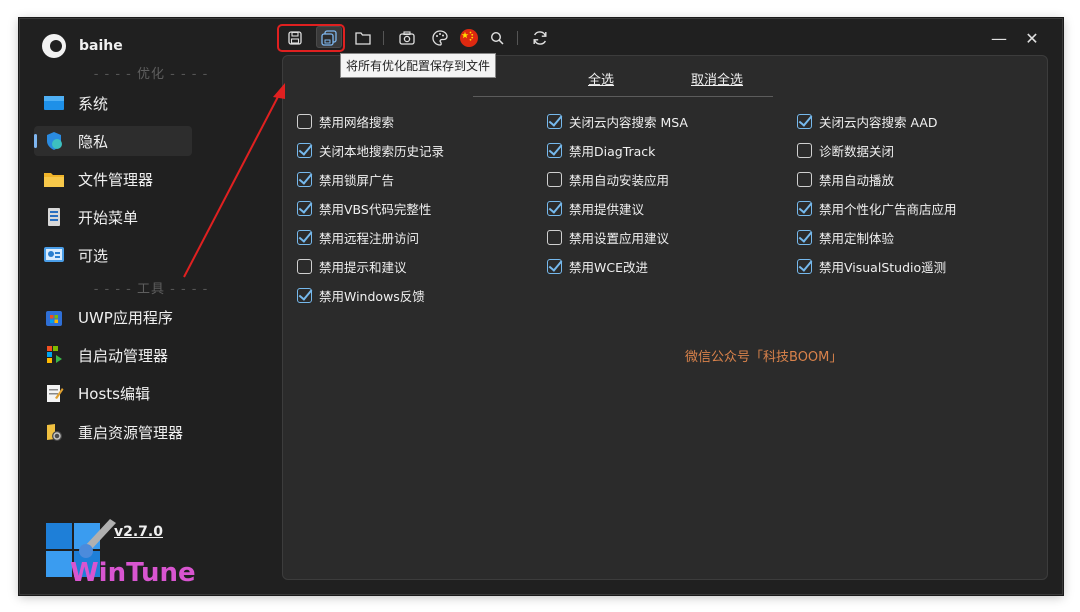  Describe the element at coordinates (601, 78) in the screenshot. I see `select-all-link: 全选` at that location.